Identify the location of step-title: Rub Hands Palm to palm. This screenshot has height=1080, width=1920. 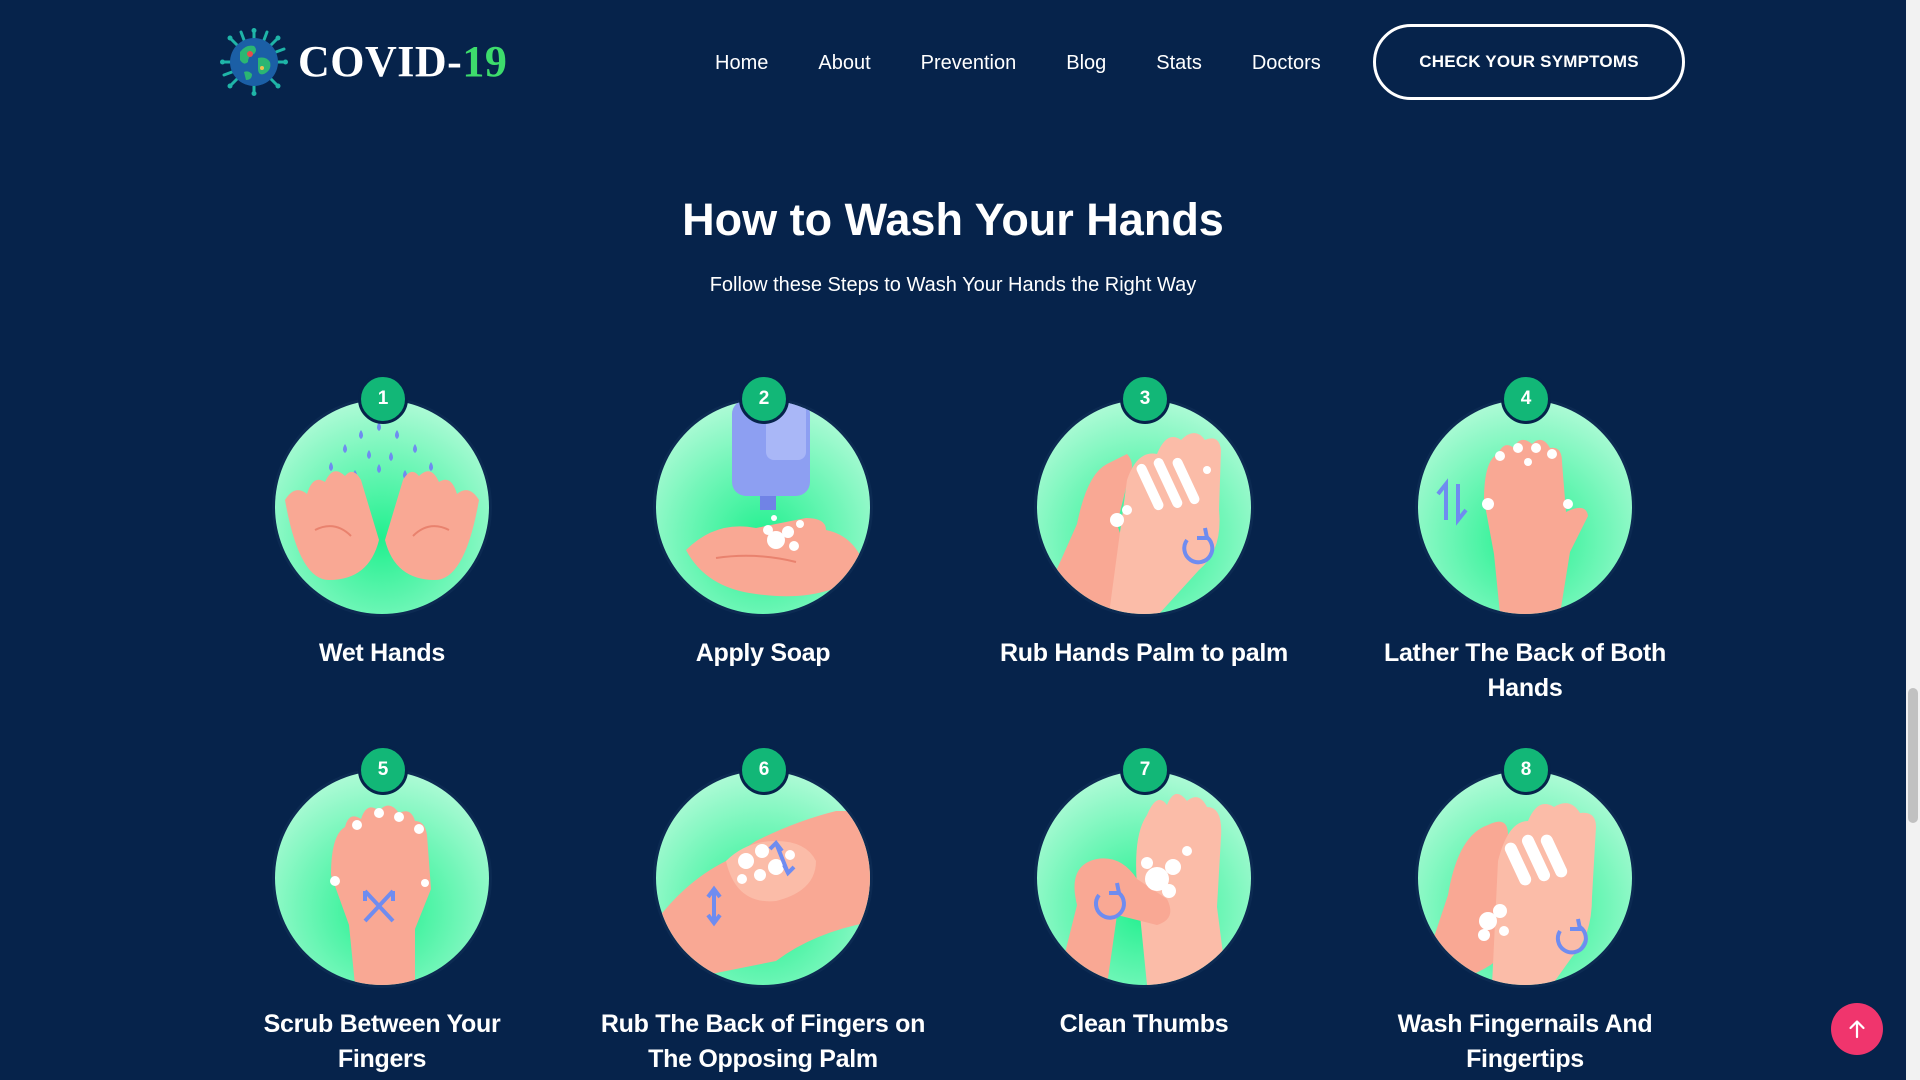
(1144, 653).